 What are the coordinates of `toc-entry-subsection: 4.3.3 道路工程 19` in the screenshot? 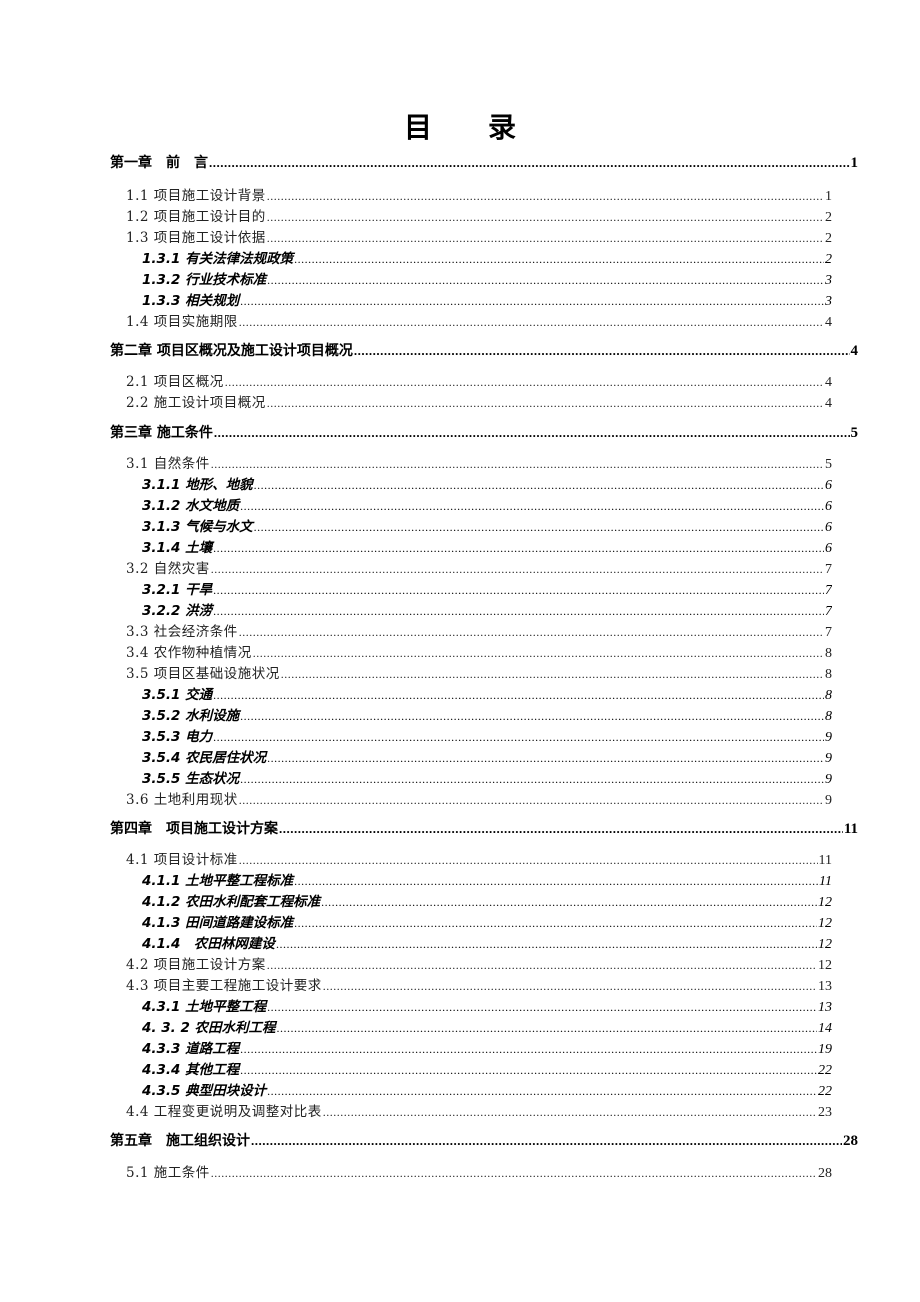 It's located at (487, 1047).